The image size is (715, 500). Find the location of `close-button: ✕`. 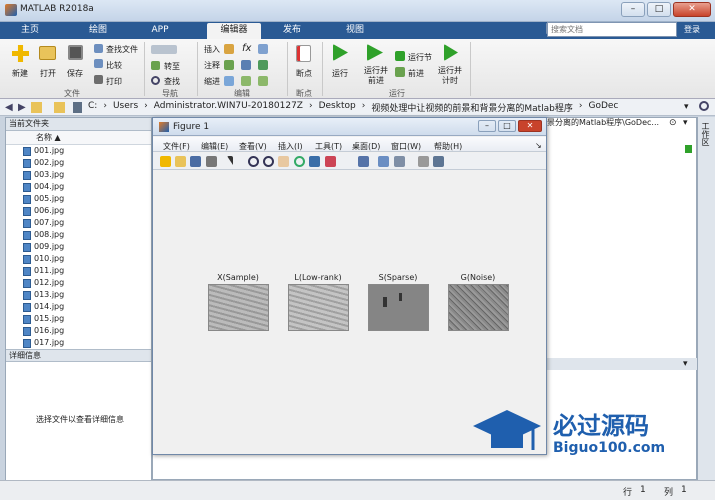

close-button: ✕ is located at coordinates (692, 9).